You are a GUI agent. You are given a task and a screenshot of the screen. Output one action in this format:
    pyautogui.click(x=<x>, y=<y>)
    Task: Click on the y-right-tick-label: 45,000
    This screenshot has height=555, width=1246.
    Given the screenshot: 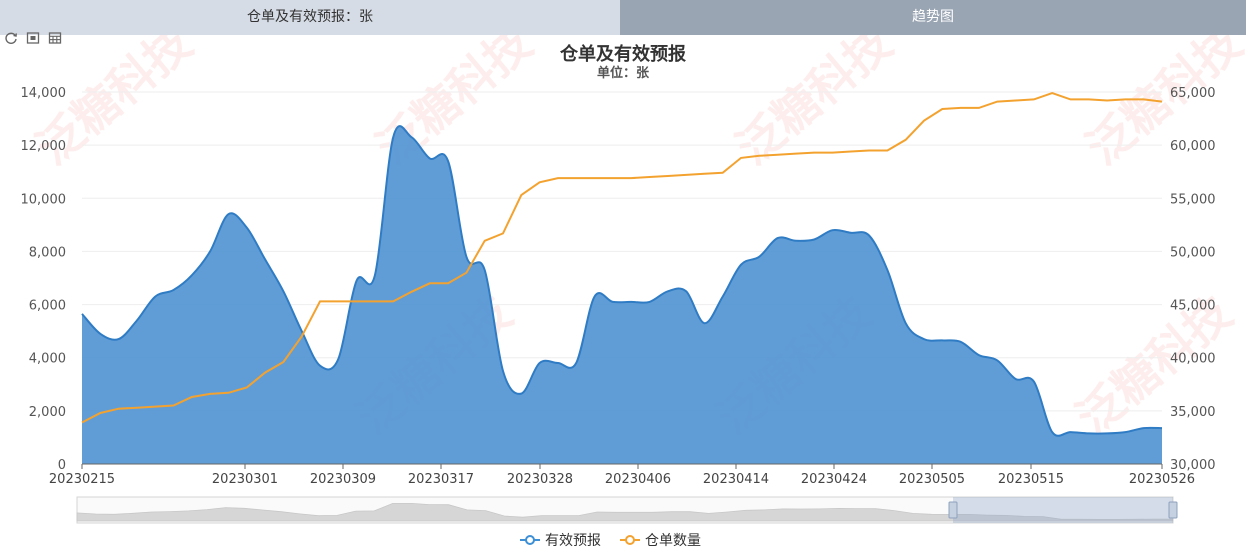 What is the action you would take?
    pyautogui.click(x=1193, y=306)
    